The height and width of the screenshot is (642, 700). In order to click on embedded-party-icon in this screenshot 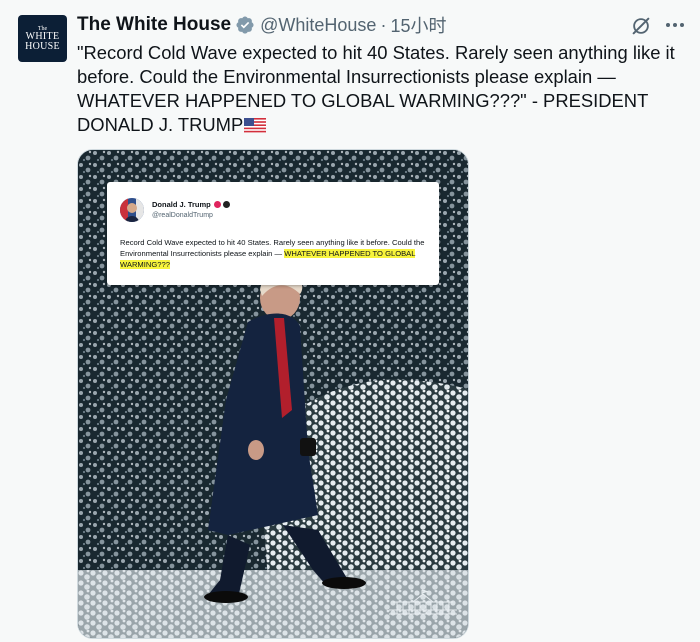, I will do `click(226, 204)`.